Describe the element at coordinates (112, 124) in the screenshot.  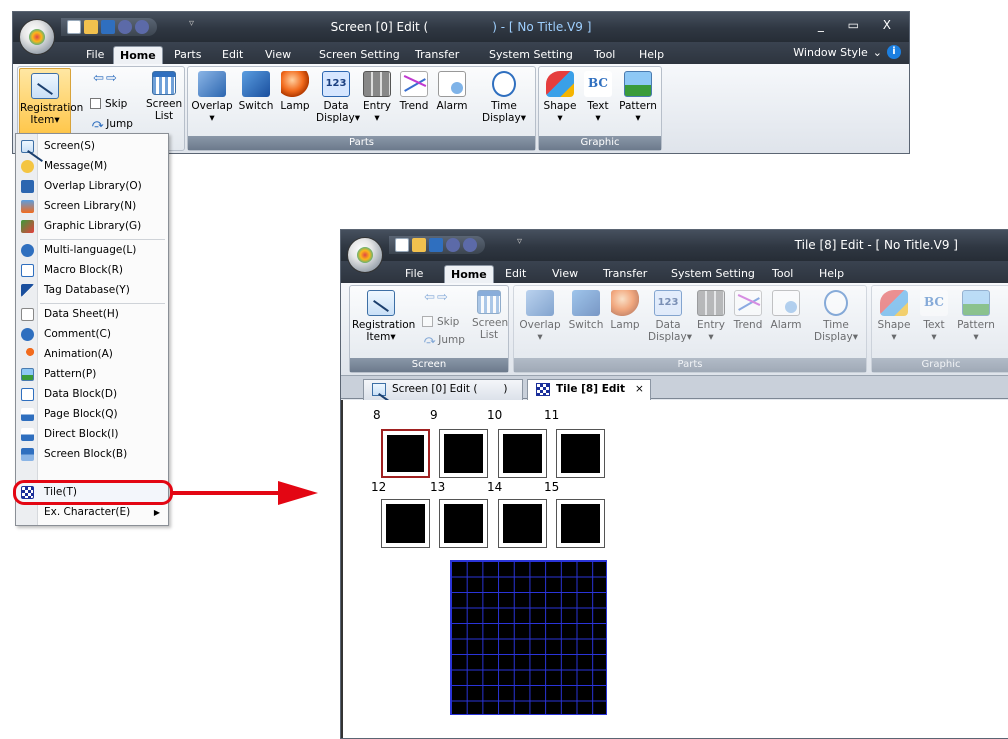
I see `jump-button: ⤼ Jump` at that location.